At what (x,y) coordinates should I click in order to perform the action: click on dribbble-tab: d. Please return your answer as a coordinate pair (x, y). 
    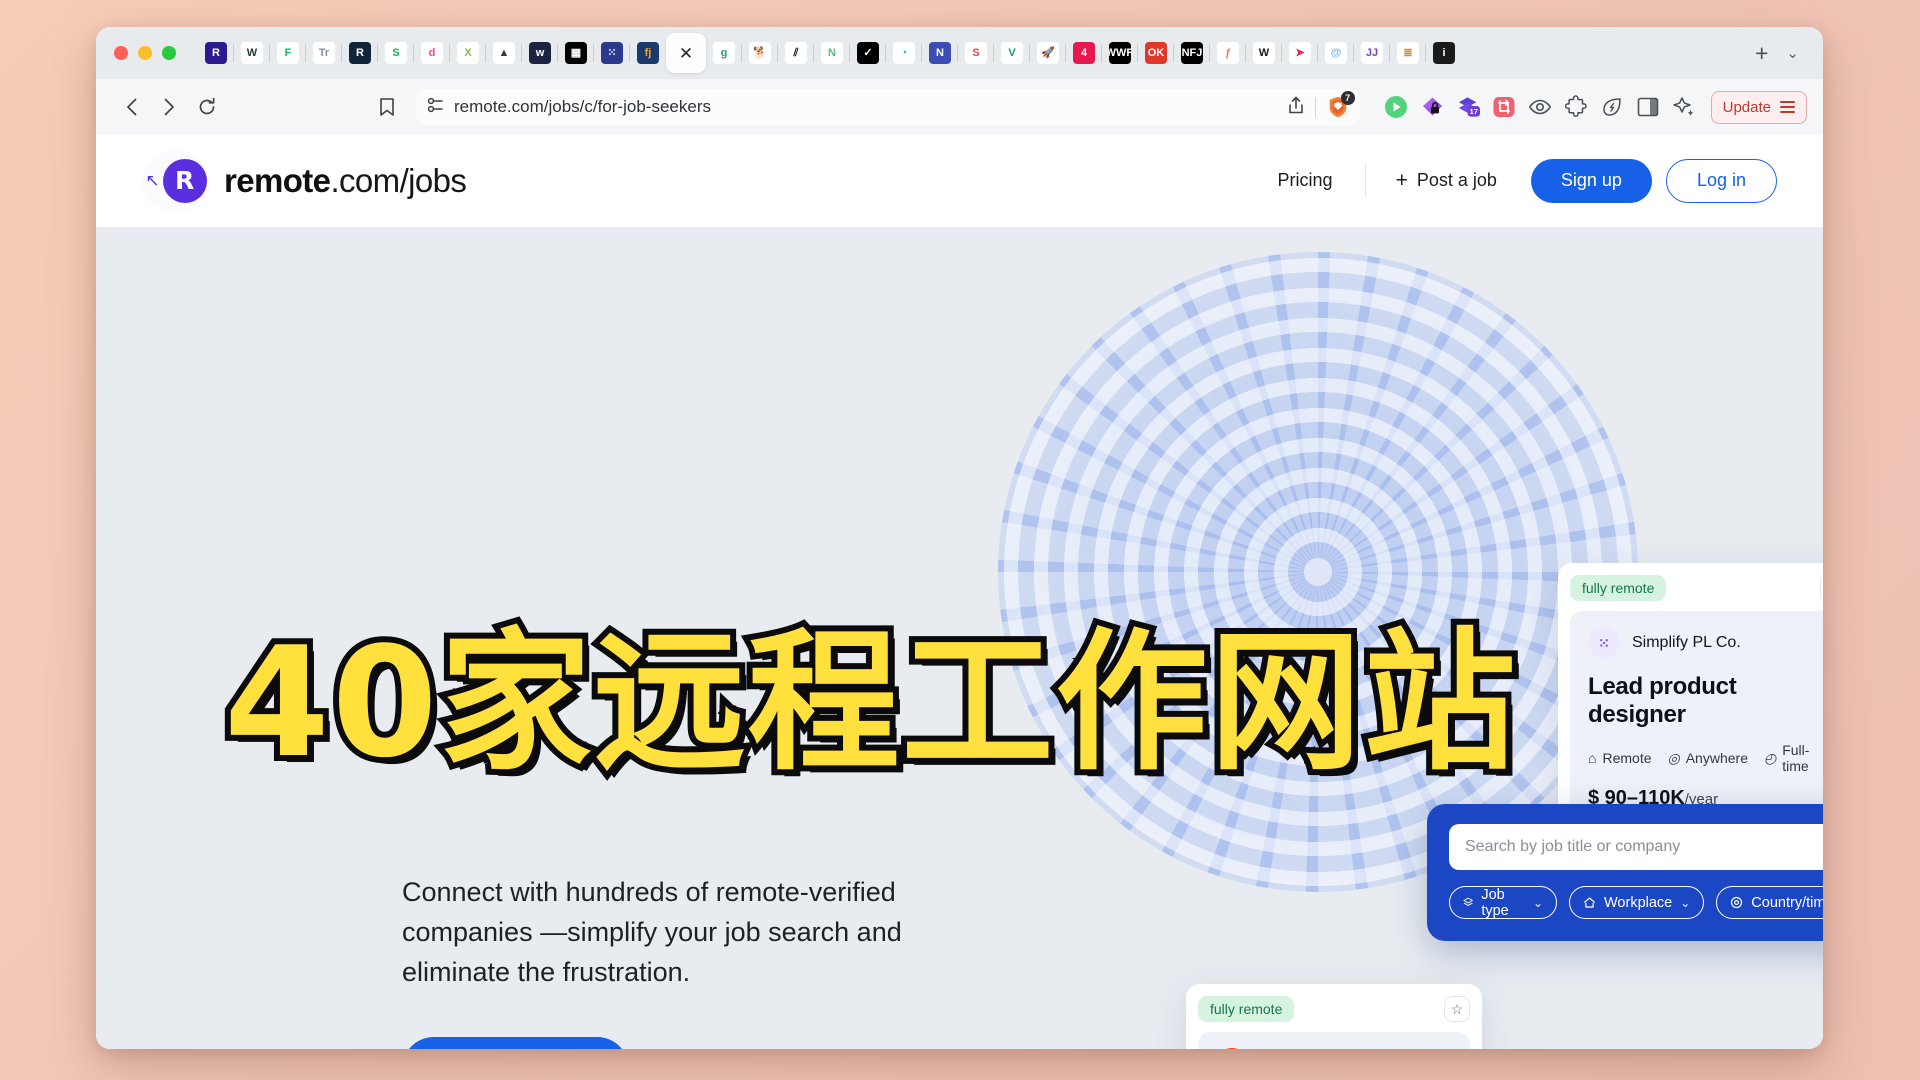
    Looking at the image, I should click on (431, 53).